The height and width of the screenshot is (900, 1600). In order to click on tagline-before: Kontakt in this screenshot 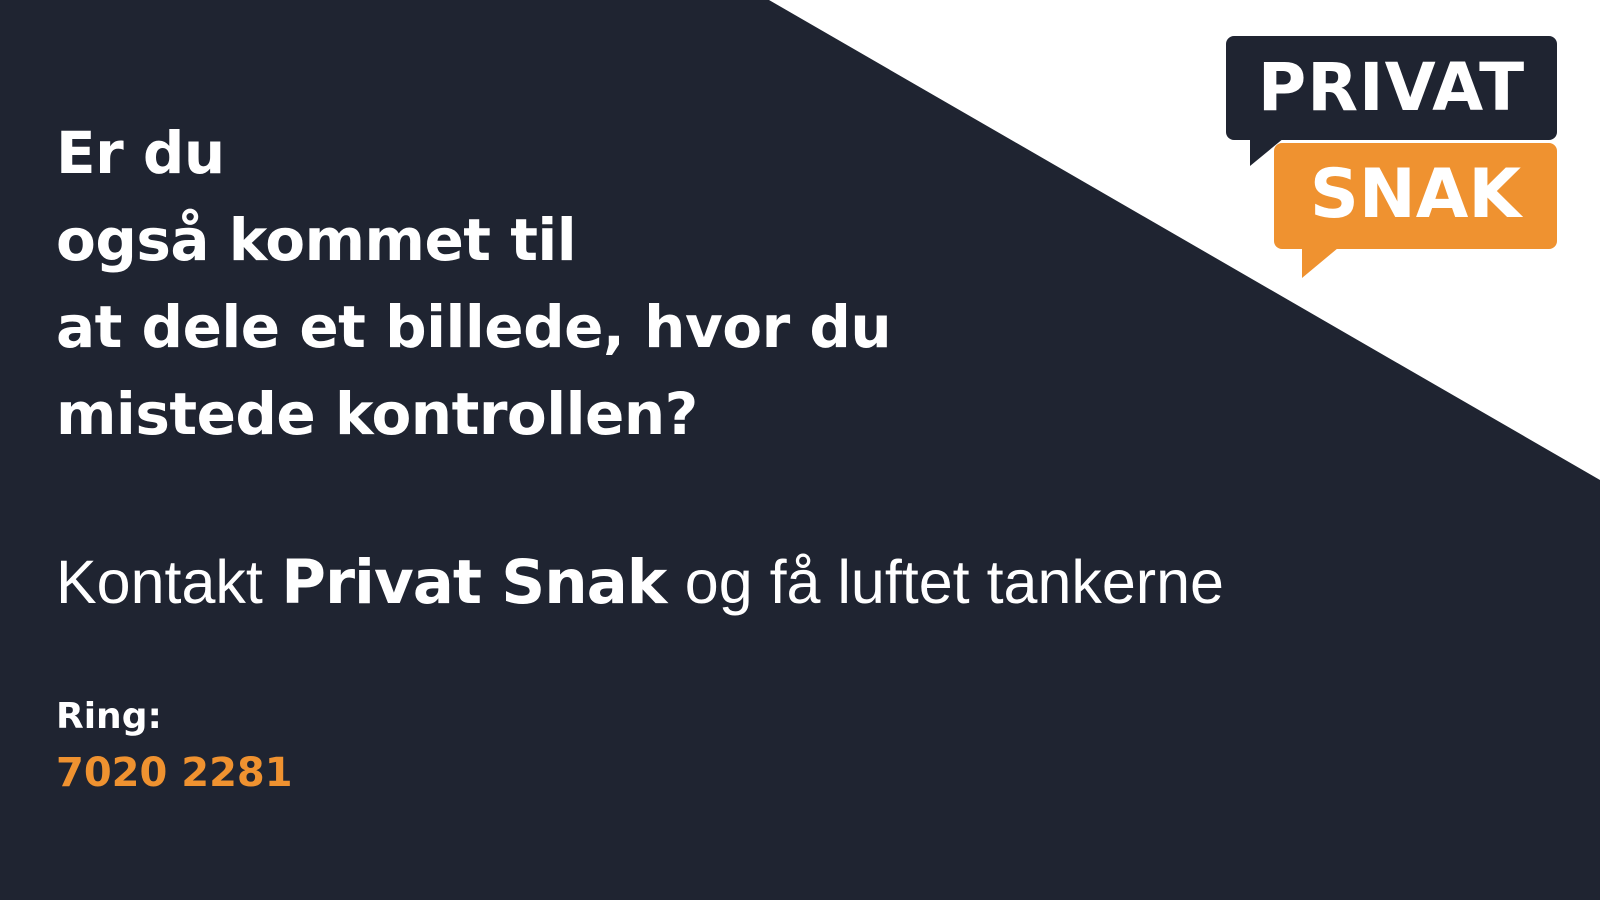, I will do `click(159, 582)`.